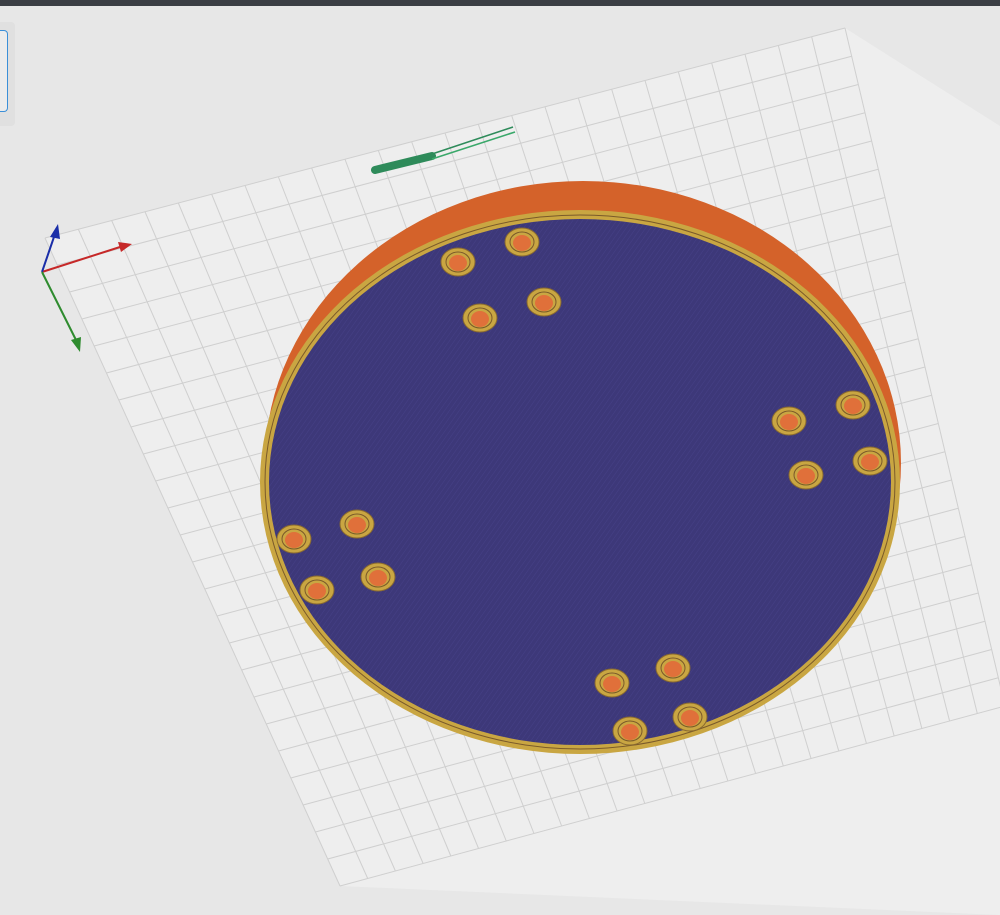 This screenshot has height=915, width=1000. Describe the element at coordinates (55, 231) in the screenshot. I see `z-axis-arrow-icon` at that location.